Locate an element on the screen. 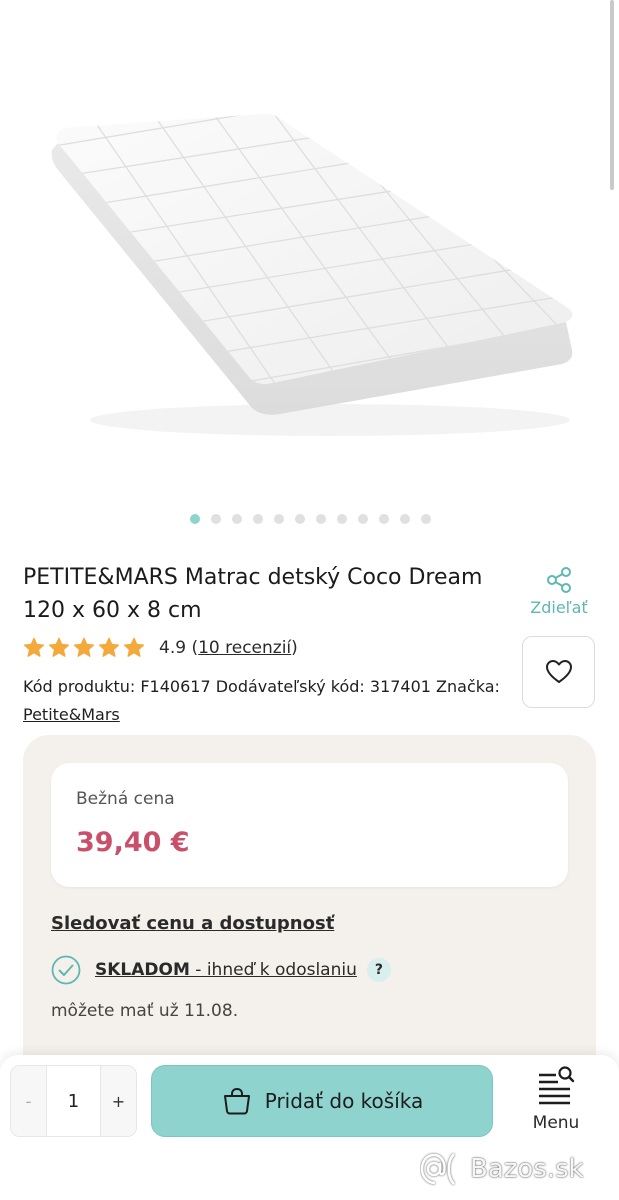  help-icon: ? is located at coordinates (378, 970).